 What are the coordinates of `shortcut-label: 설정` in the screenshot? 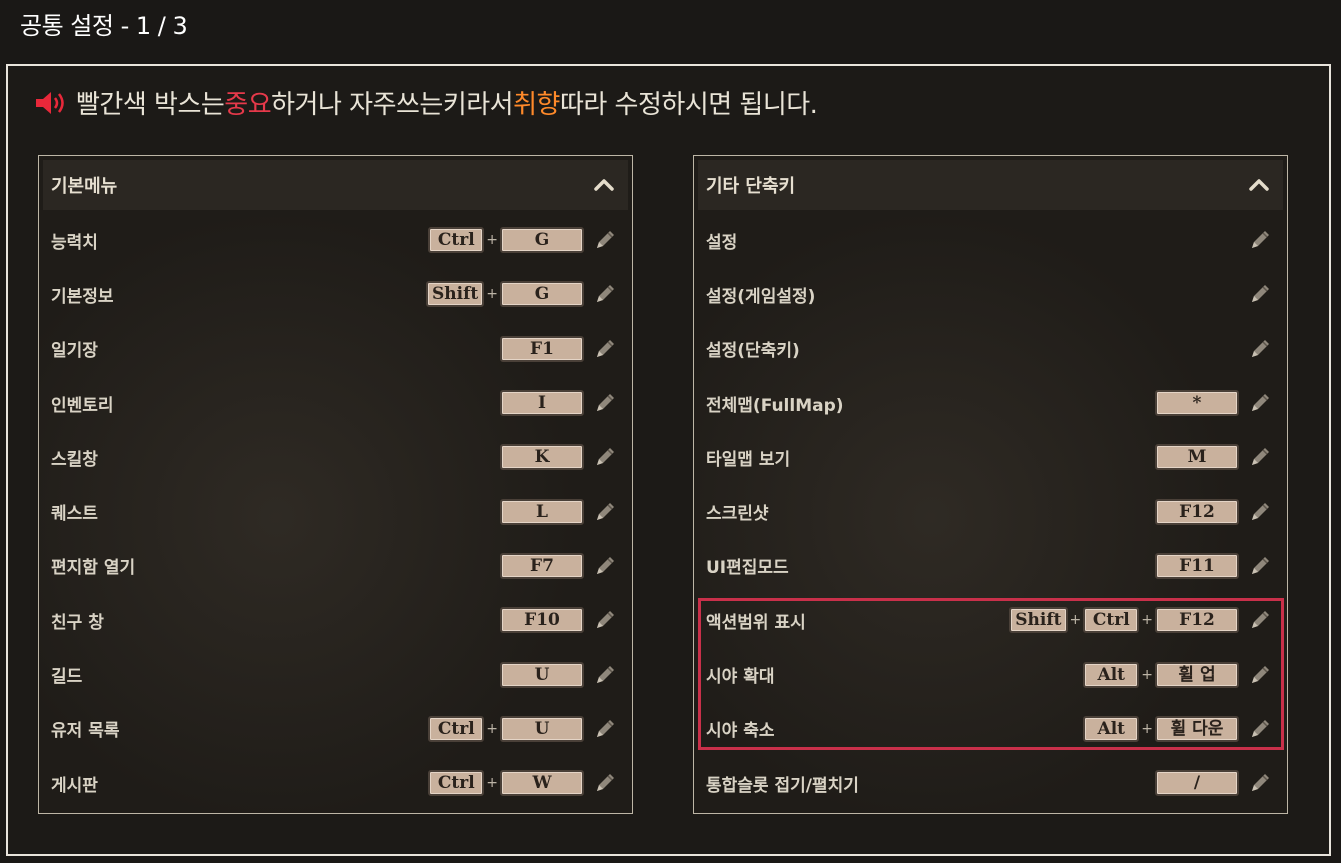 It's located at (722, 242).